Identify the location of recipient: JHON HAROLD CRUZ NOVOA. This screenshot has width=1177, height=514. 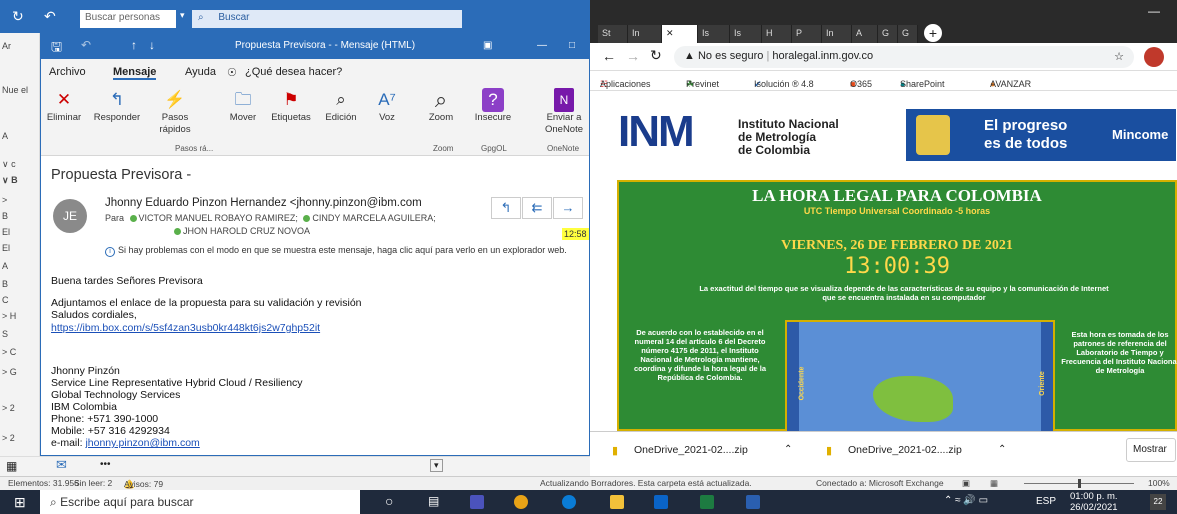
(246, 231).